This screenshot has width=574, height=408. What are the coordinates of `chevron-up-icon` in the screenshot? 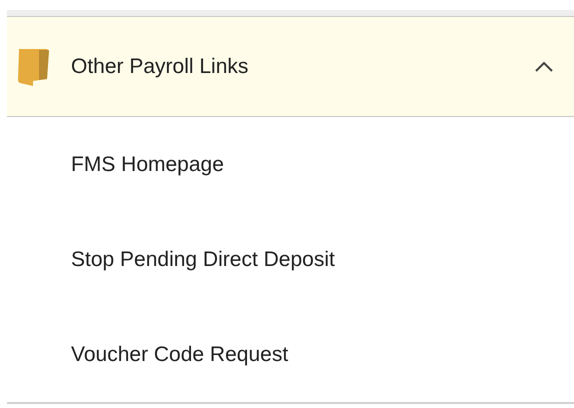 It's located at (544, 66).